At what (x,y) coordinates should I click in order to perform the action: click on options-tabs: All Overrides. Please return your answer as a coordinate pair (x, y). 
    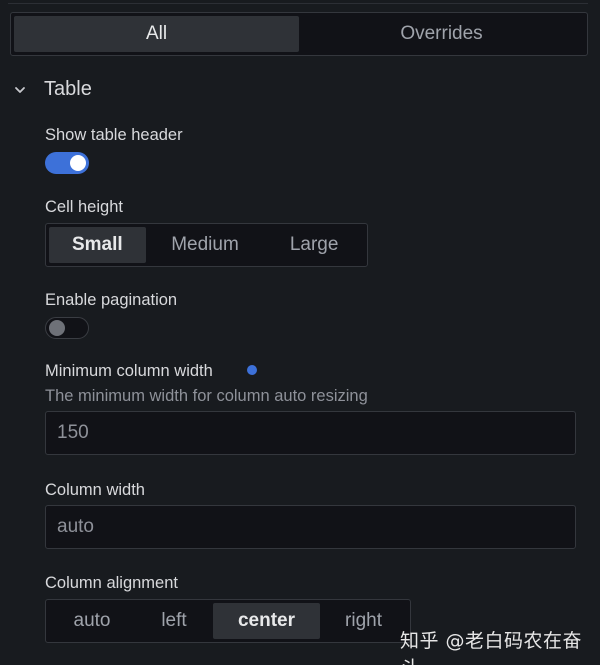
    Looking at the image, I should click on (299, 34).